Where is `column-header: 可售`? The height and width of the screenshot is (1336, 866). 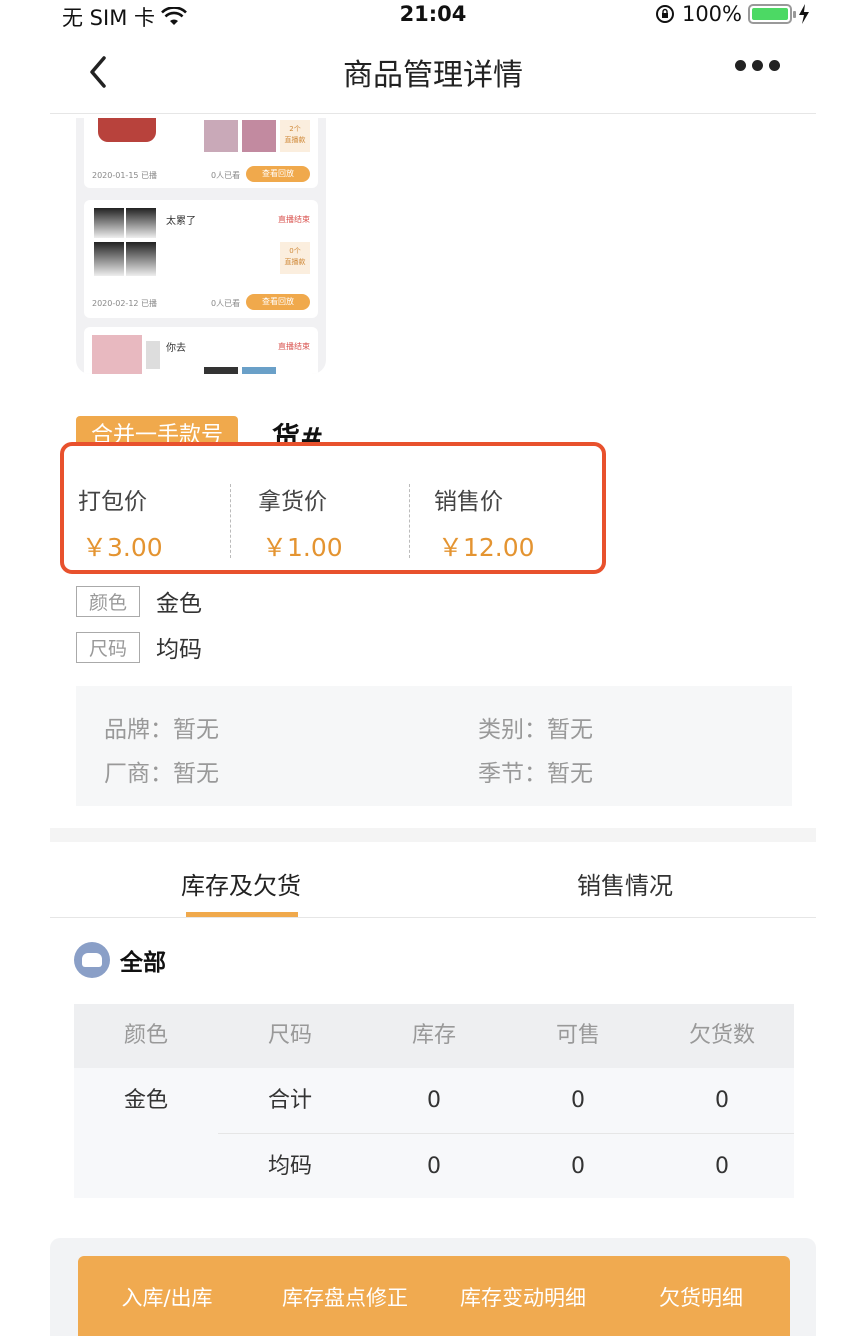 column-header: 可售 is located at coordinates (577, 1035).